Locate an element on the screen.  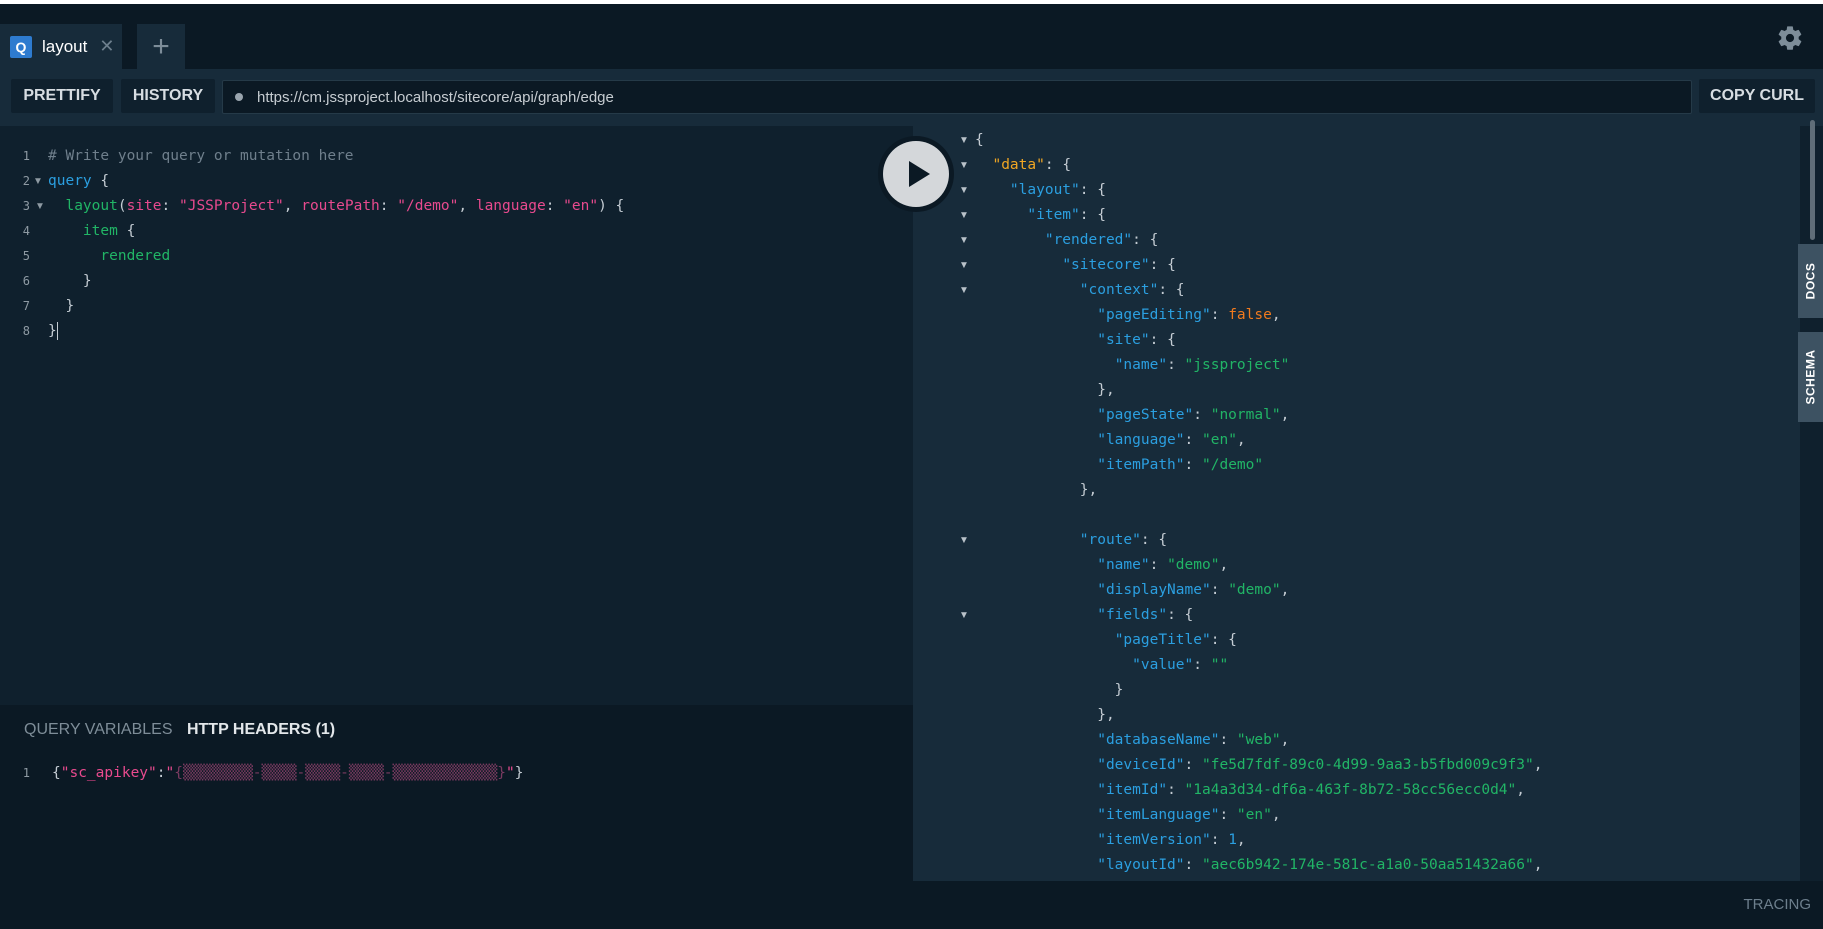
code-line-6: } is located at coordinates (70, 281).